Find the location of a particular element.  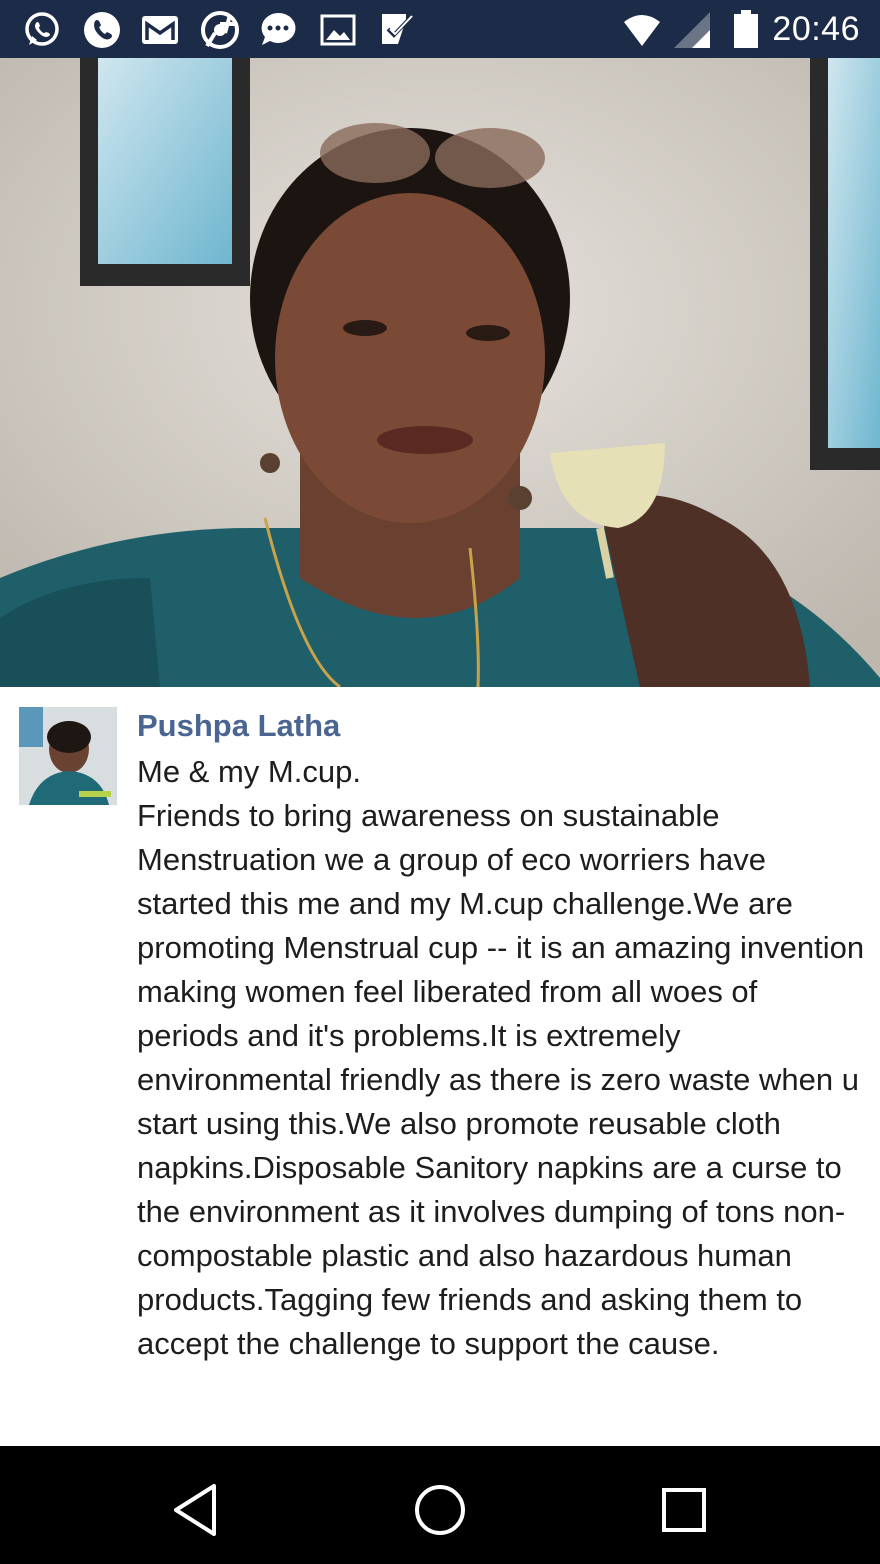

status-bar: 20:46 is located at coordinates (440, 29).